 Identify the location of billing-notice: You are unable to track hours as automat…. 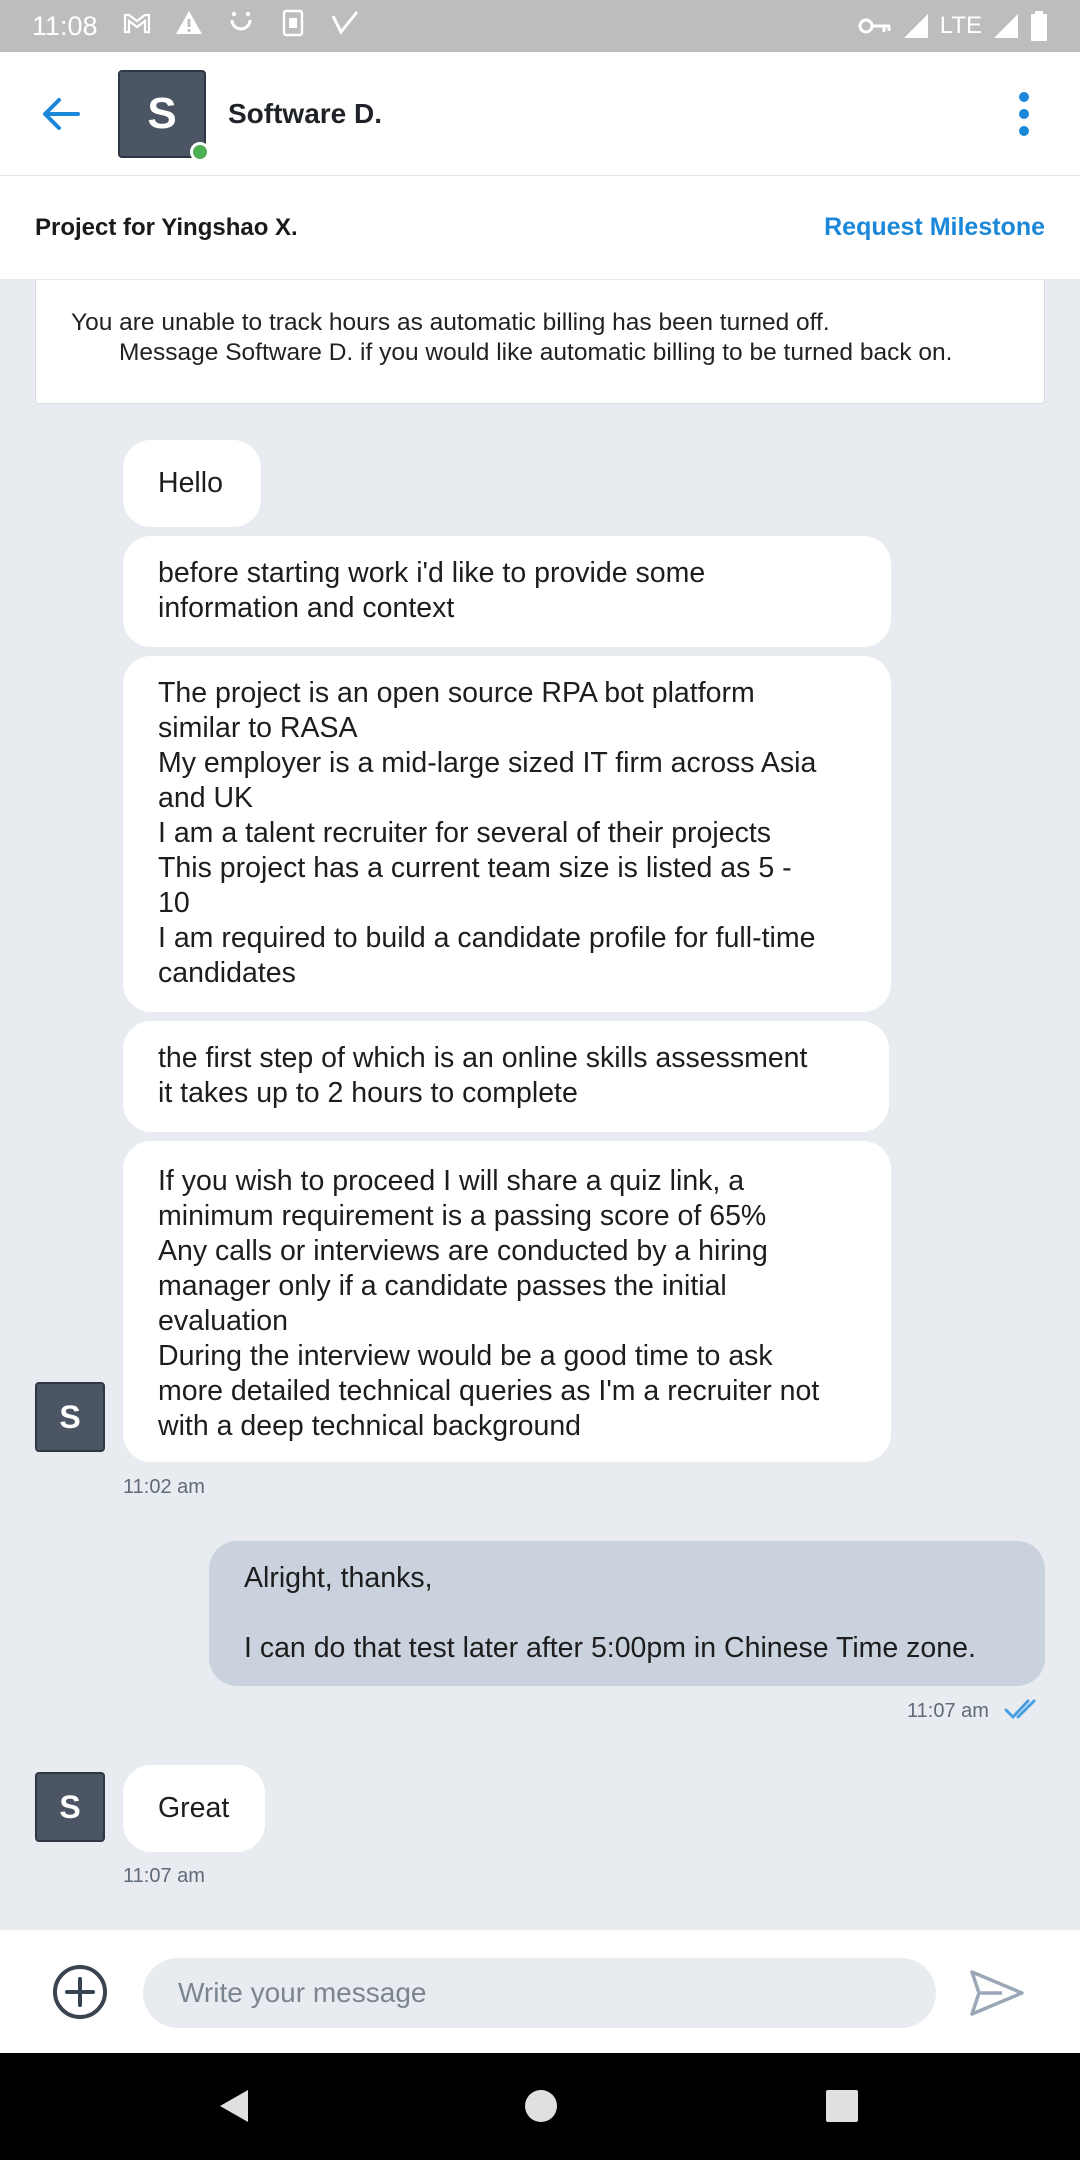
(540, 342).